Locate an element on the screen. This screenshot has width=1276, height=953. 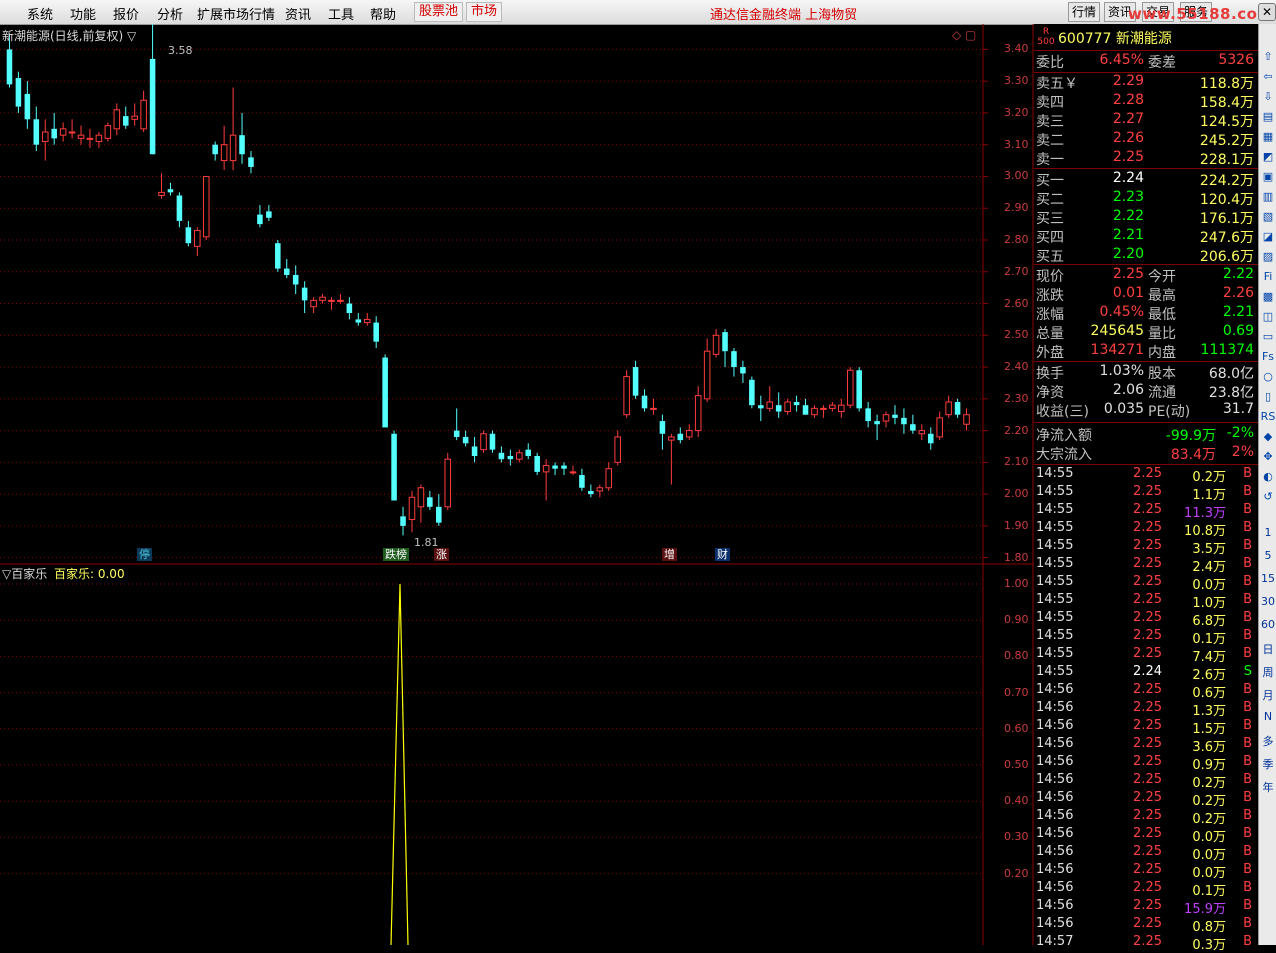
toolbar-icon: ⇩ is located at coordinates (1267, 96).